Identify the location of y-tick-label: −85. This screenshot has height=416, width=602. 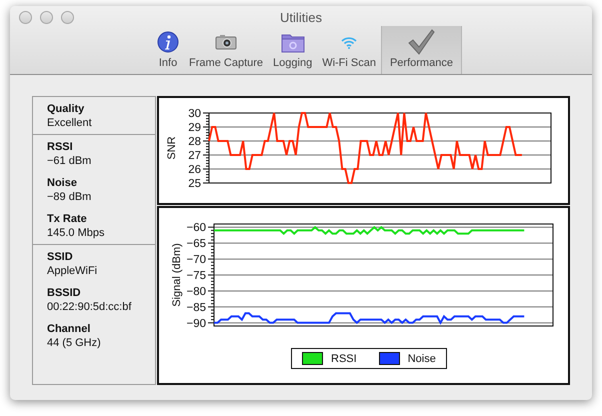
(196, 308).